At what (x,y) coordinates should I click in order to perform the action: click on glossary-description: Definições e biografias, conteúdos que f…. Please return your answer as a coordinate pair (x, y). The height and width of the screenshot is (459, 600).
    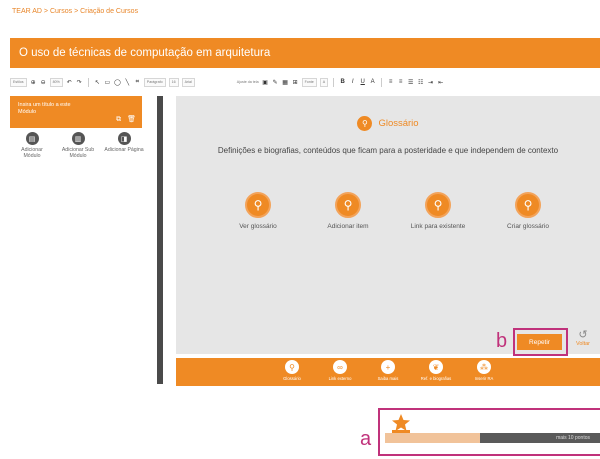
    Looking at the image, I should click on (388, 150).